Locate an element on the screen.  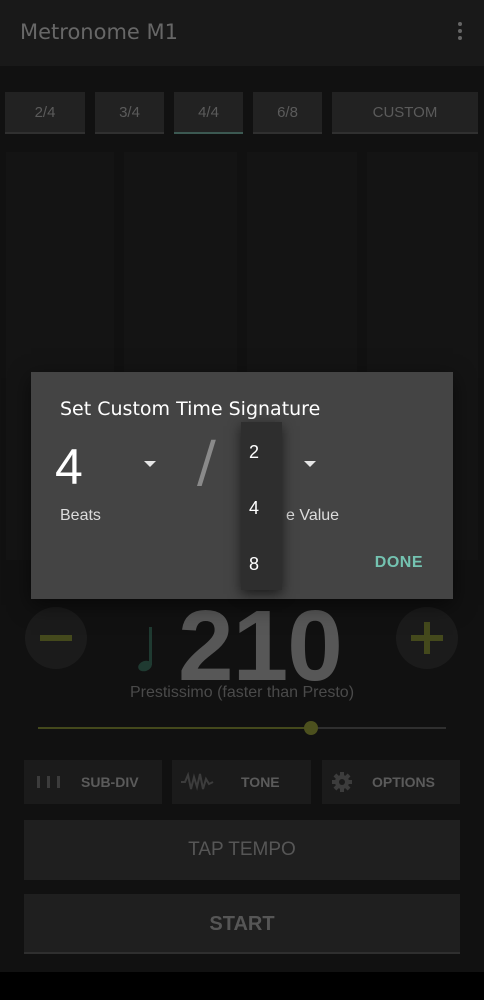
beats-spinner-value: 4 is located at coordinates (69, 467).